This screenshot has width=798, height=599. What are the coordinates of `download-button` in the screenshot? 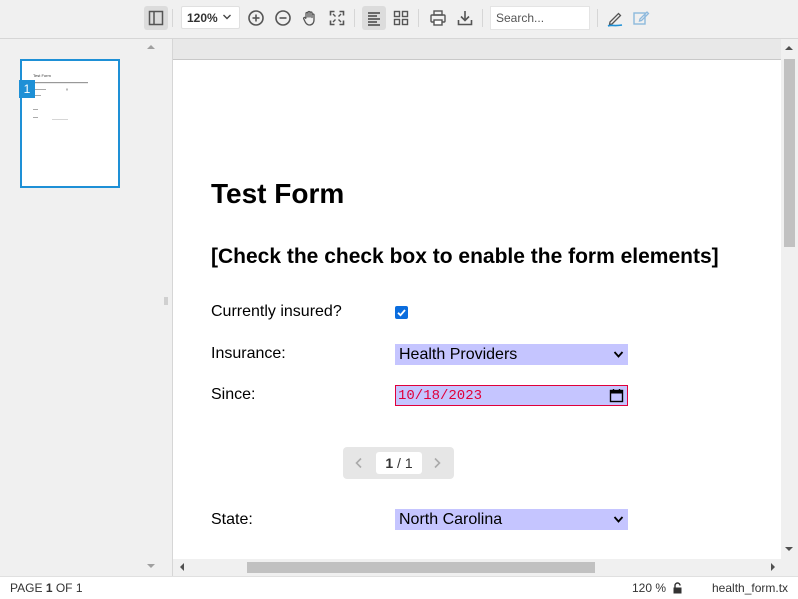 It's located at (465, 18).